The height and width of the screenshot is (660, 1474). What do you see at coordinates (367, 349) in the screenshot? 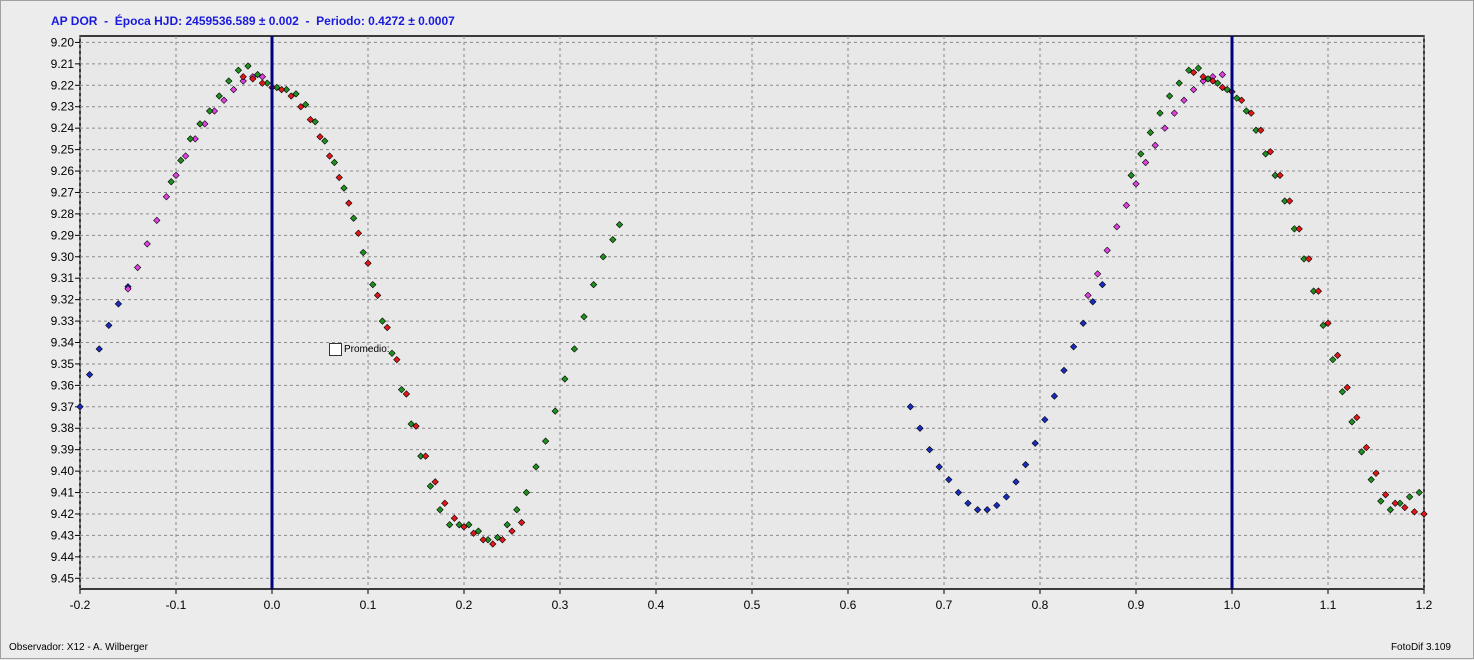
I see `legend-label: Promedio:` at bounding box center [367, 349].